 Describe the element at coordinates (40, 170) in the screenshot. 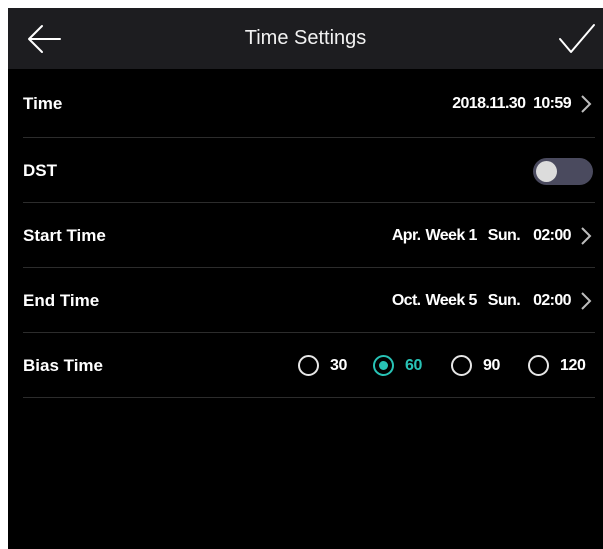

I see `dst-label: DST` at that location.